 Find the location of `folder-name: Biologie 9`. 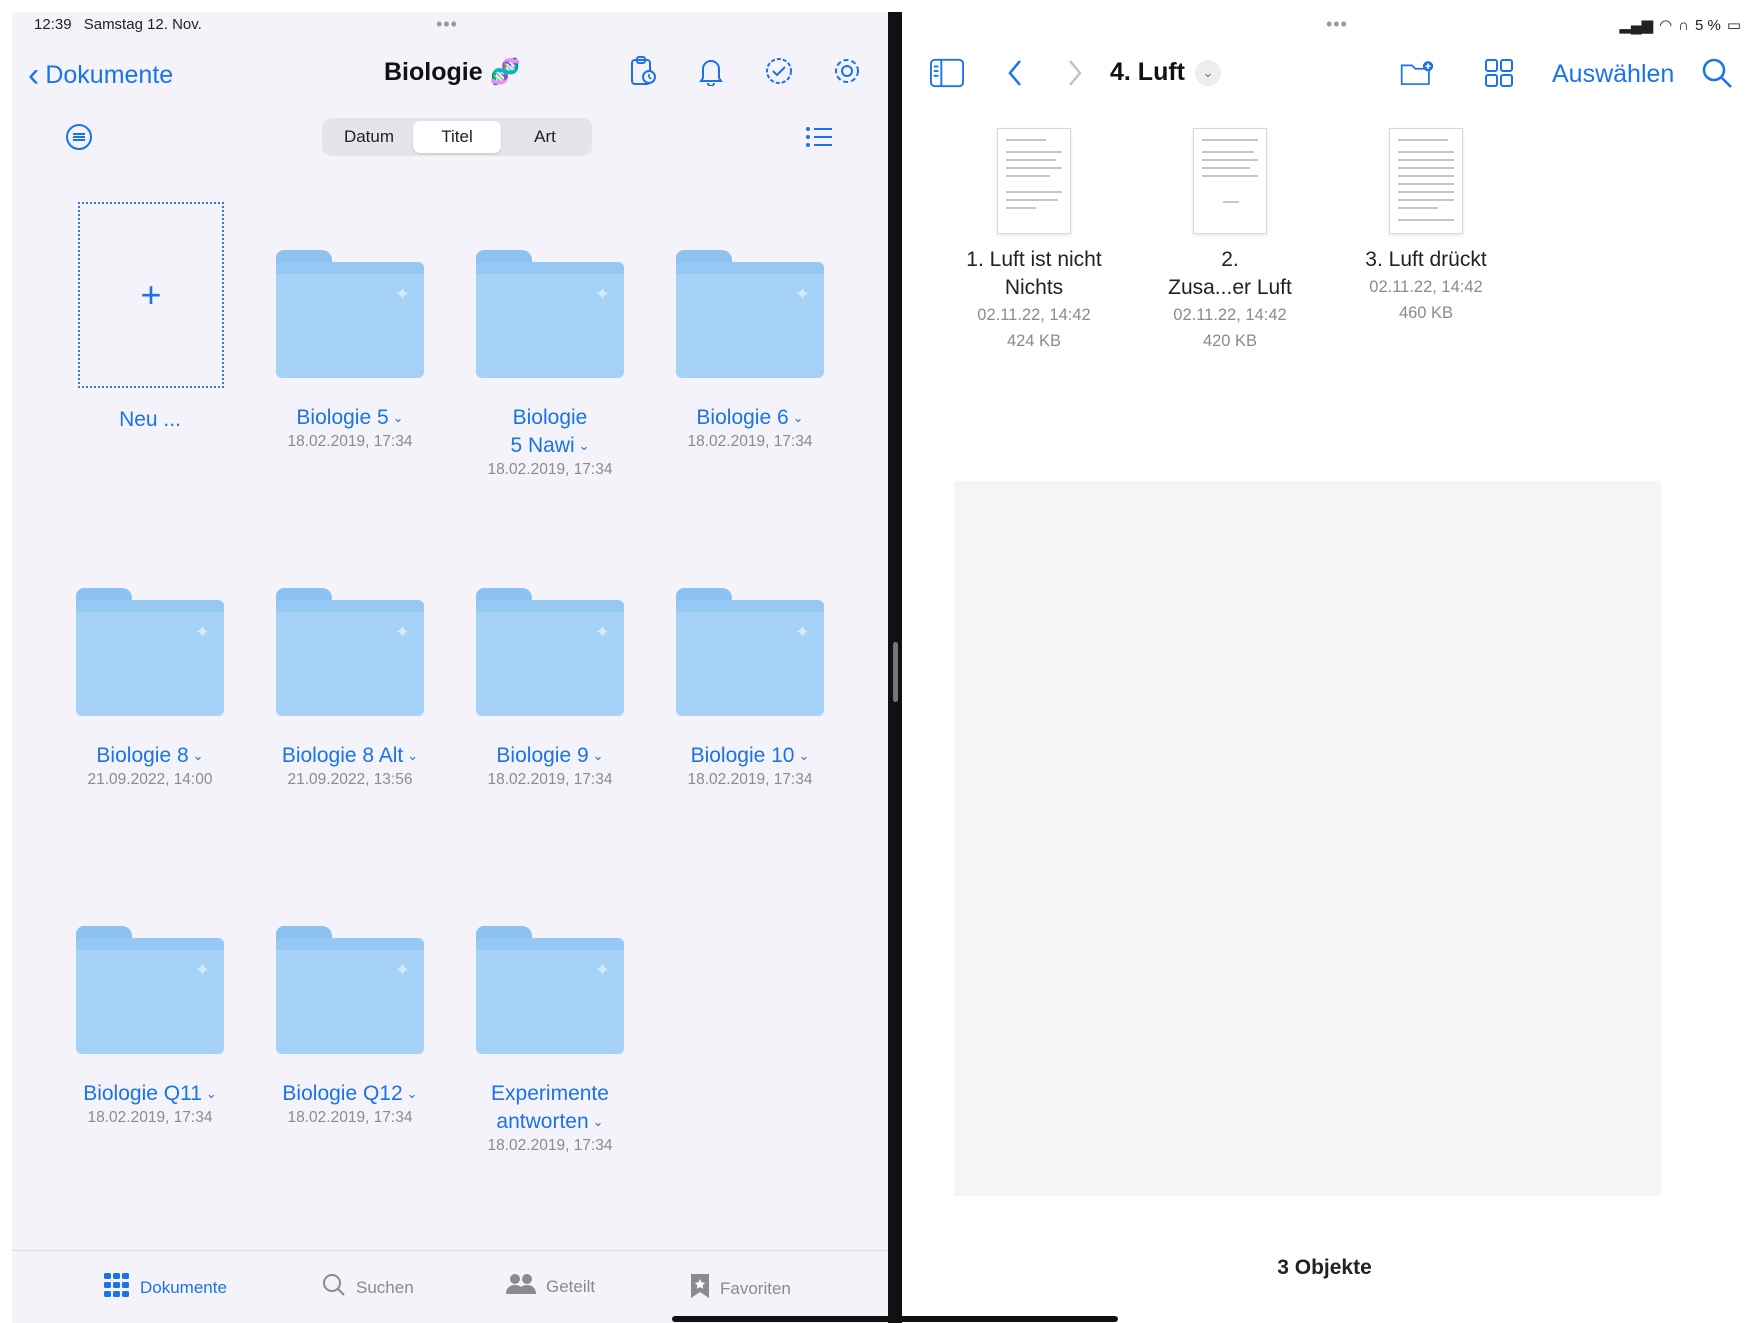

folder-name: Biologie 9 is located at coordinates (542, 755).